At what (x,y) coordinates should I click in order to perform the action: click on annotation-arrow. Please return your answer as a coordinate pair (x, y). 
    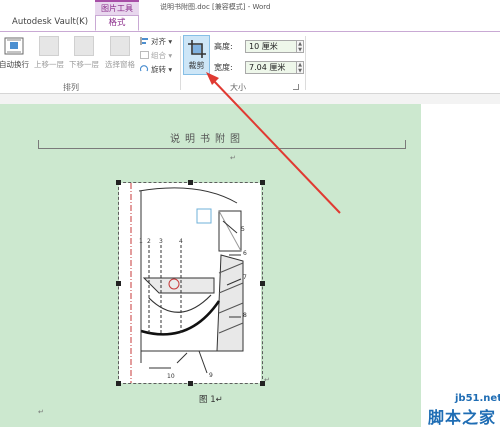
    Looking at the image, I should click on (273, 143).